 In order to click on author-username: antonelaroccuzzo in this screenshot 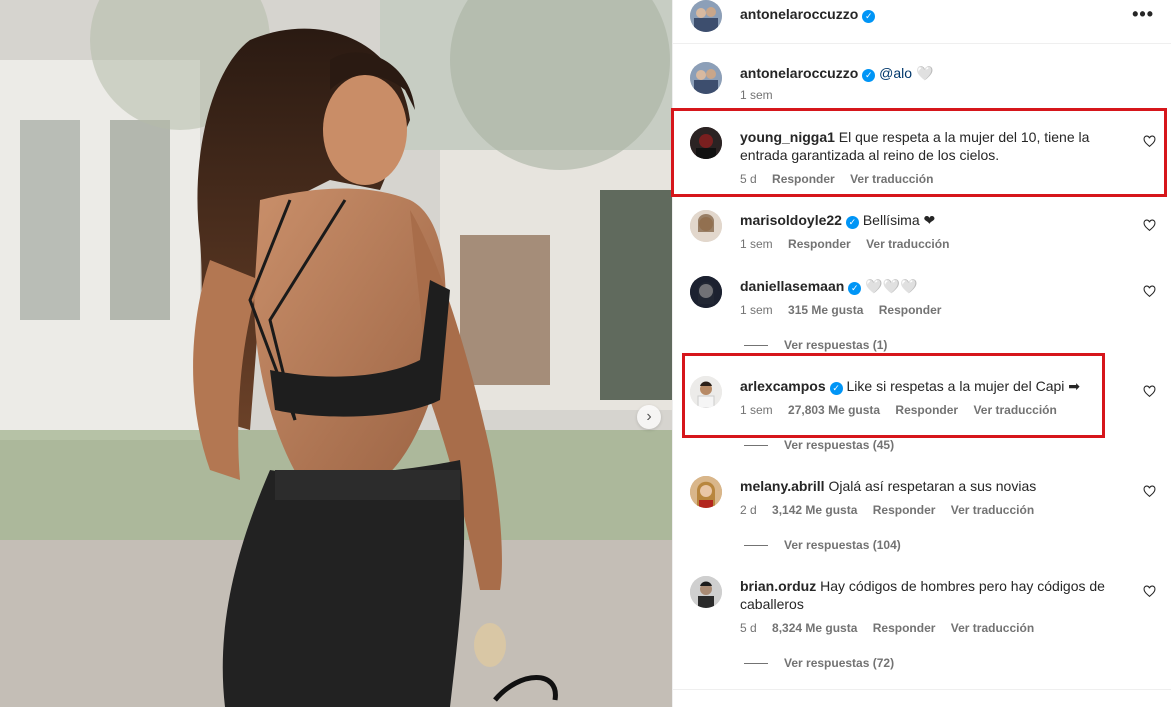, I will do `click(799, 14)`.